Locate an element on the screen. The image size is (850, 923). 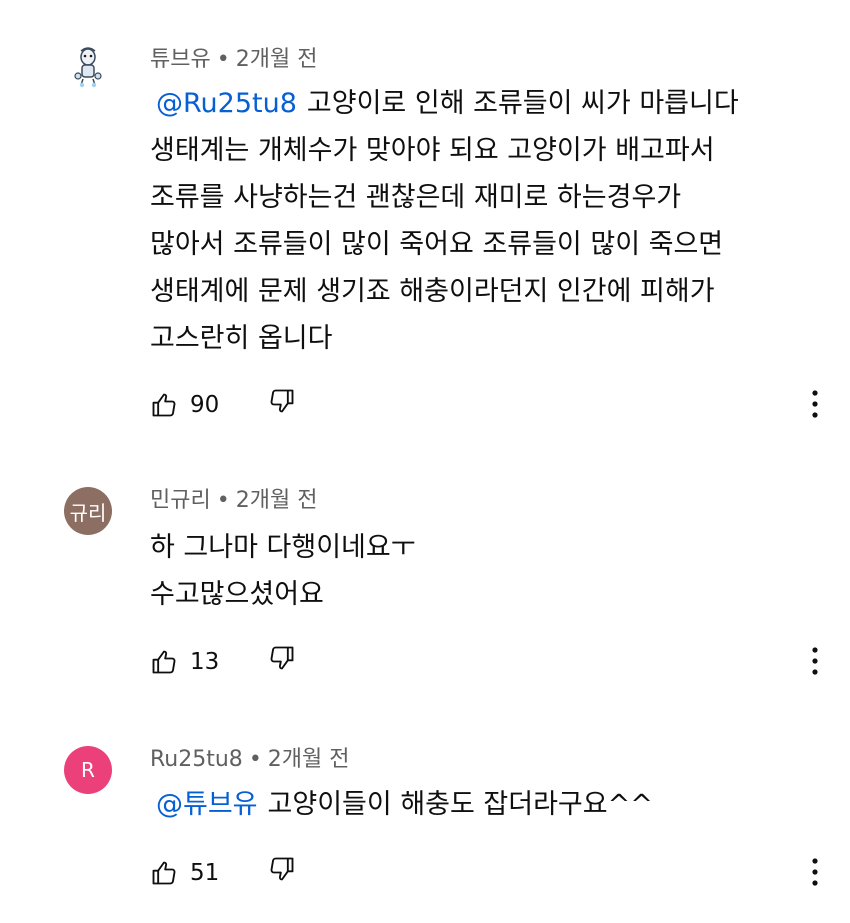
like-button: 51 is located at coordinates (184, 873).